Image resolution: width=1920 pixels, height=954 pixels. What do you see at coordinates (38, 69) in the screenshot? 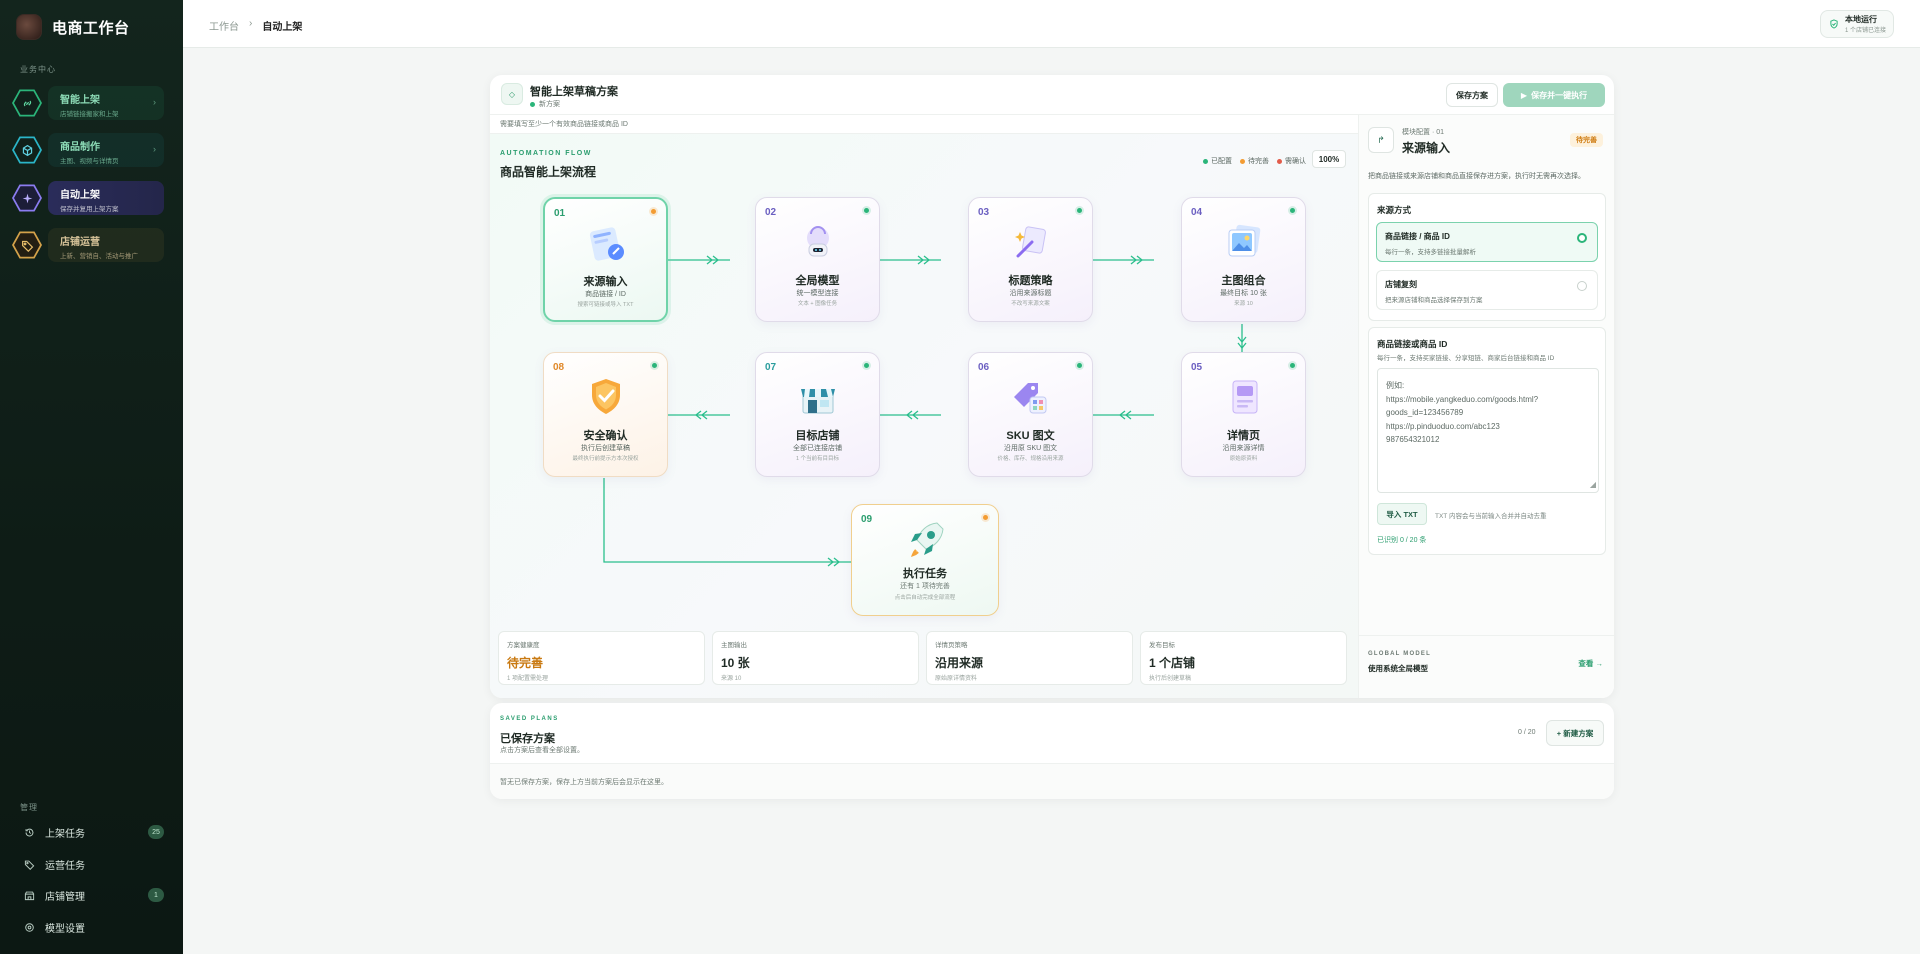
I see `section-label-business: 业务中心` at bounding box center [38, 69].